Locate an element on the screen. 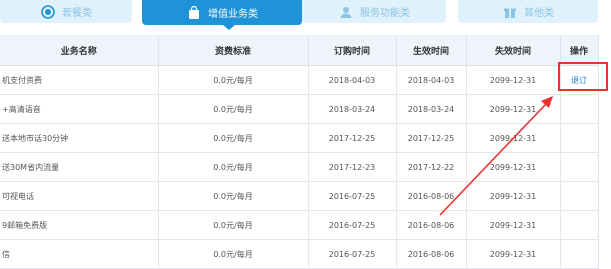  annotation-arrow is located at coordinates (496, 156).